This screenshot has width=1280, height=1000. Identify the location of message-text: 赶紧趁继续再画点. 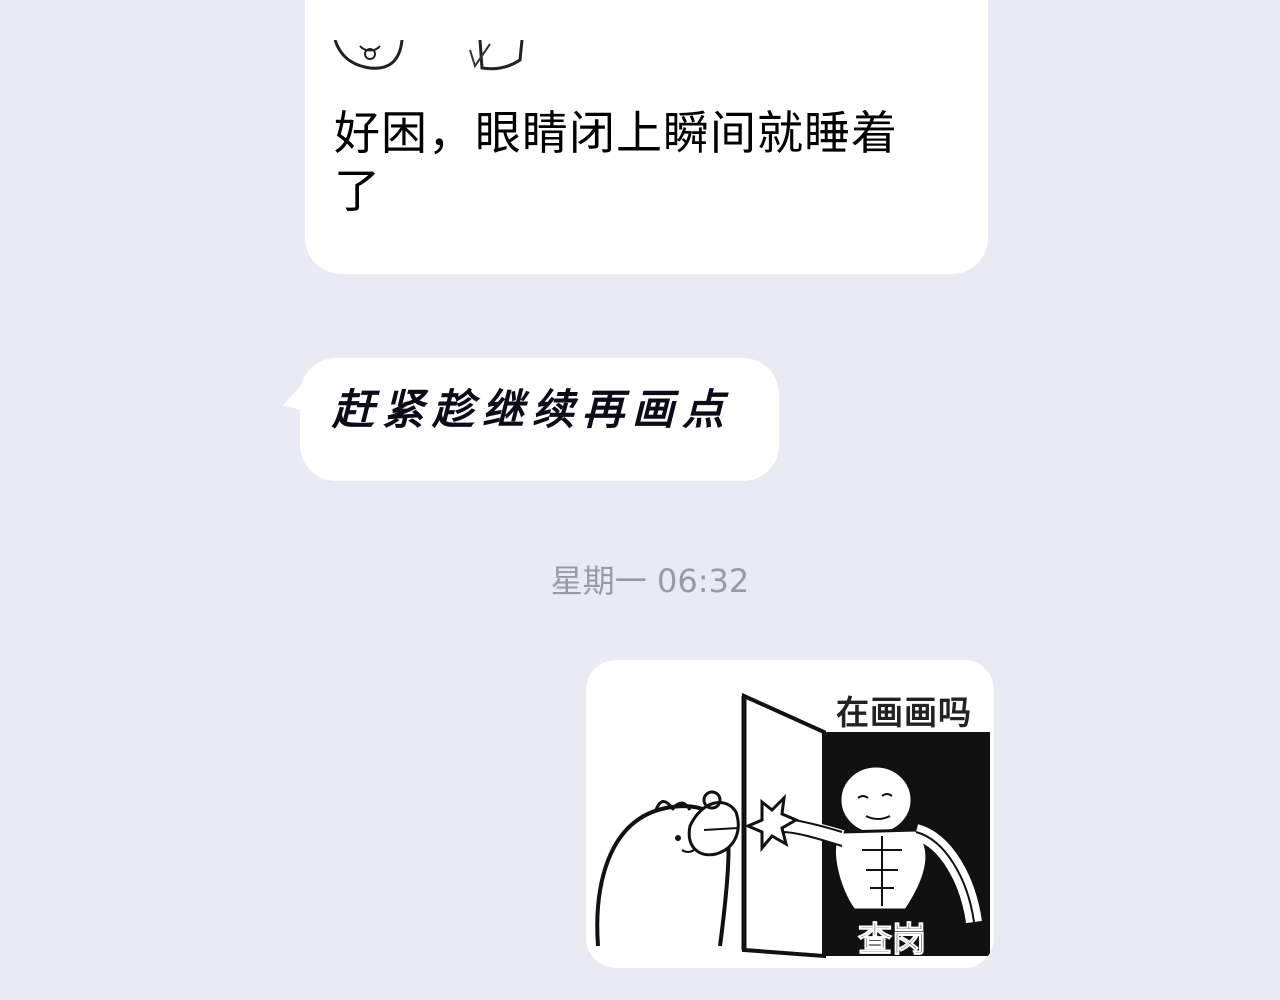
(532, 409).